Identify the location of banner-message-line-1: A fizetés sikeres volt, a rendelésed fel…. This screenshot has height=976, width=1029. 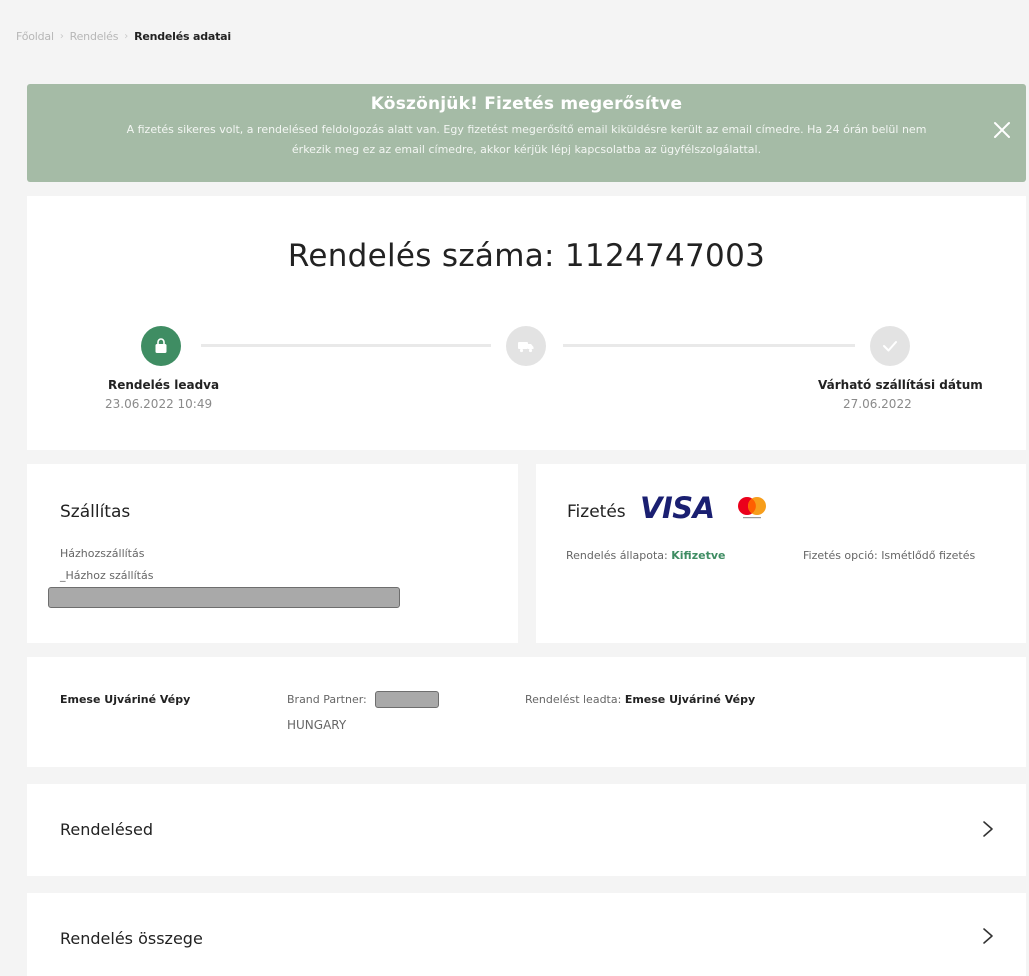
(526, 129).